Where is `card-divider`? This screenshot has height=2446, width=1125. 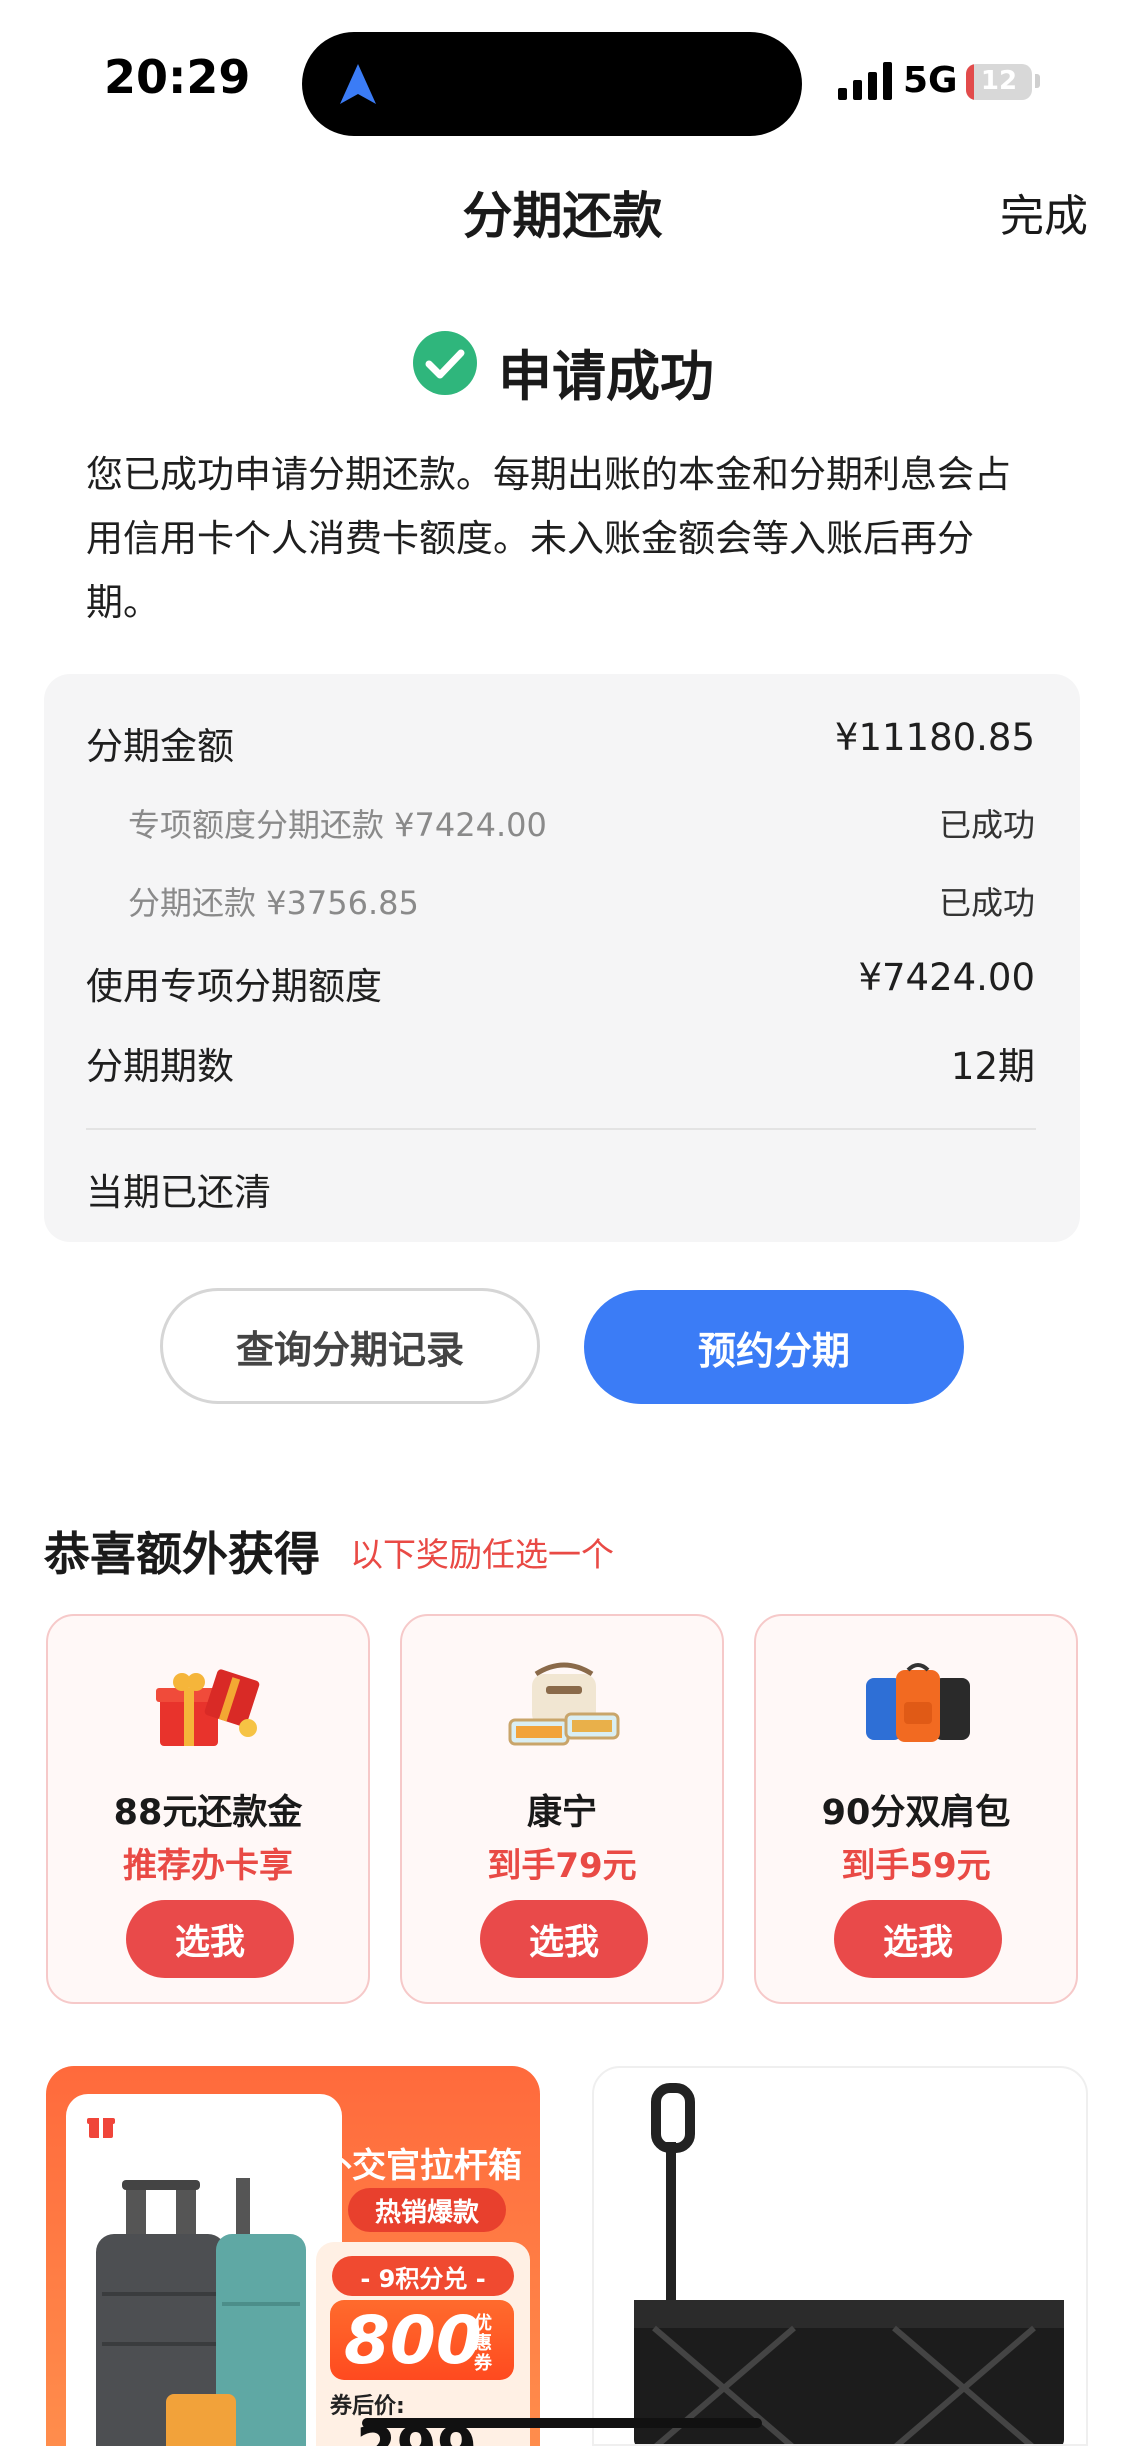 card-divider is located at coordinates (561, 1129).